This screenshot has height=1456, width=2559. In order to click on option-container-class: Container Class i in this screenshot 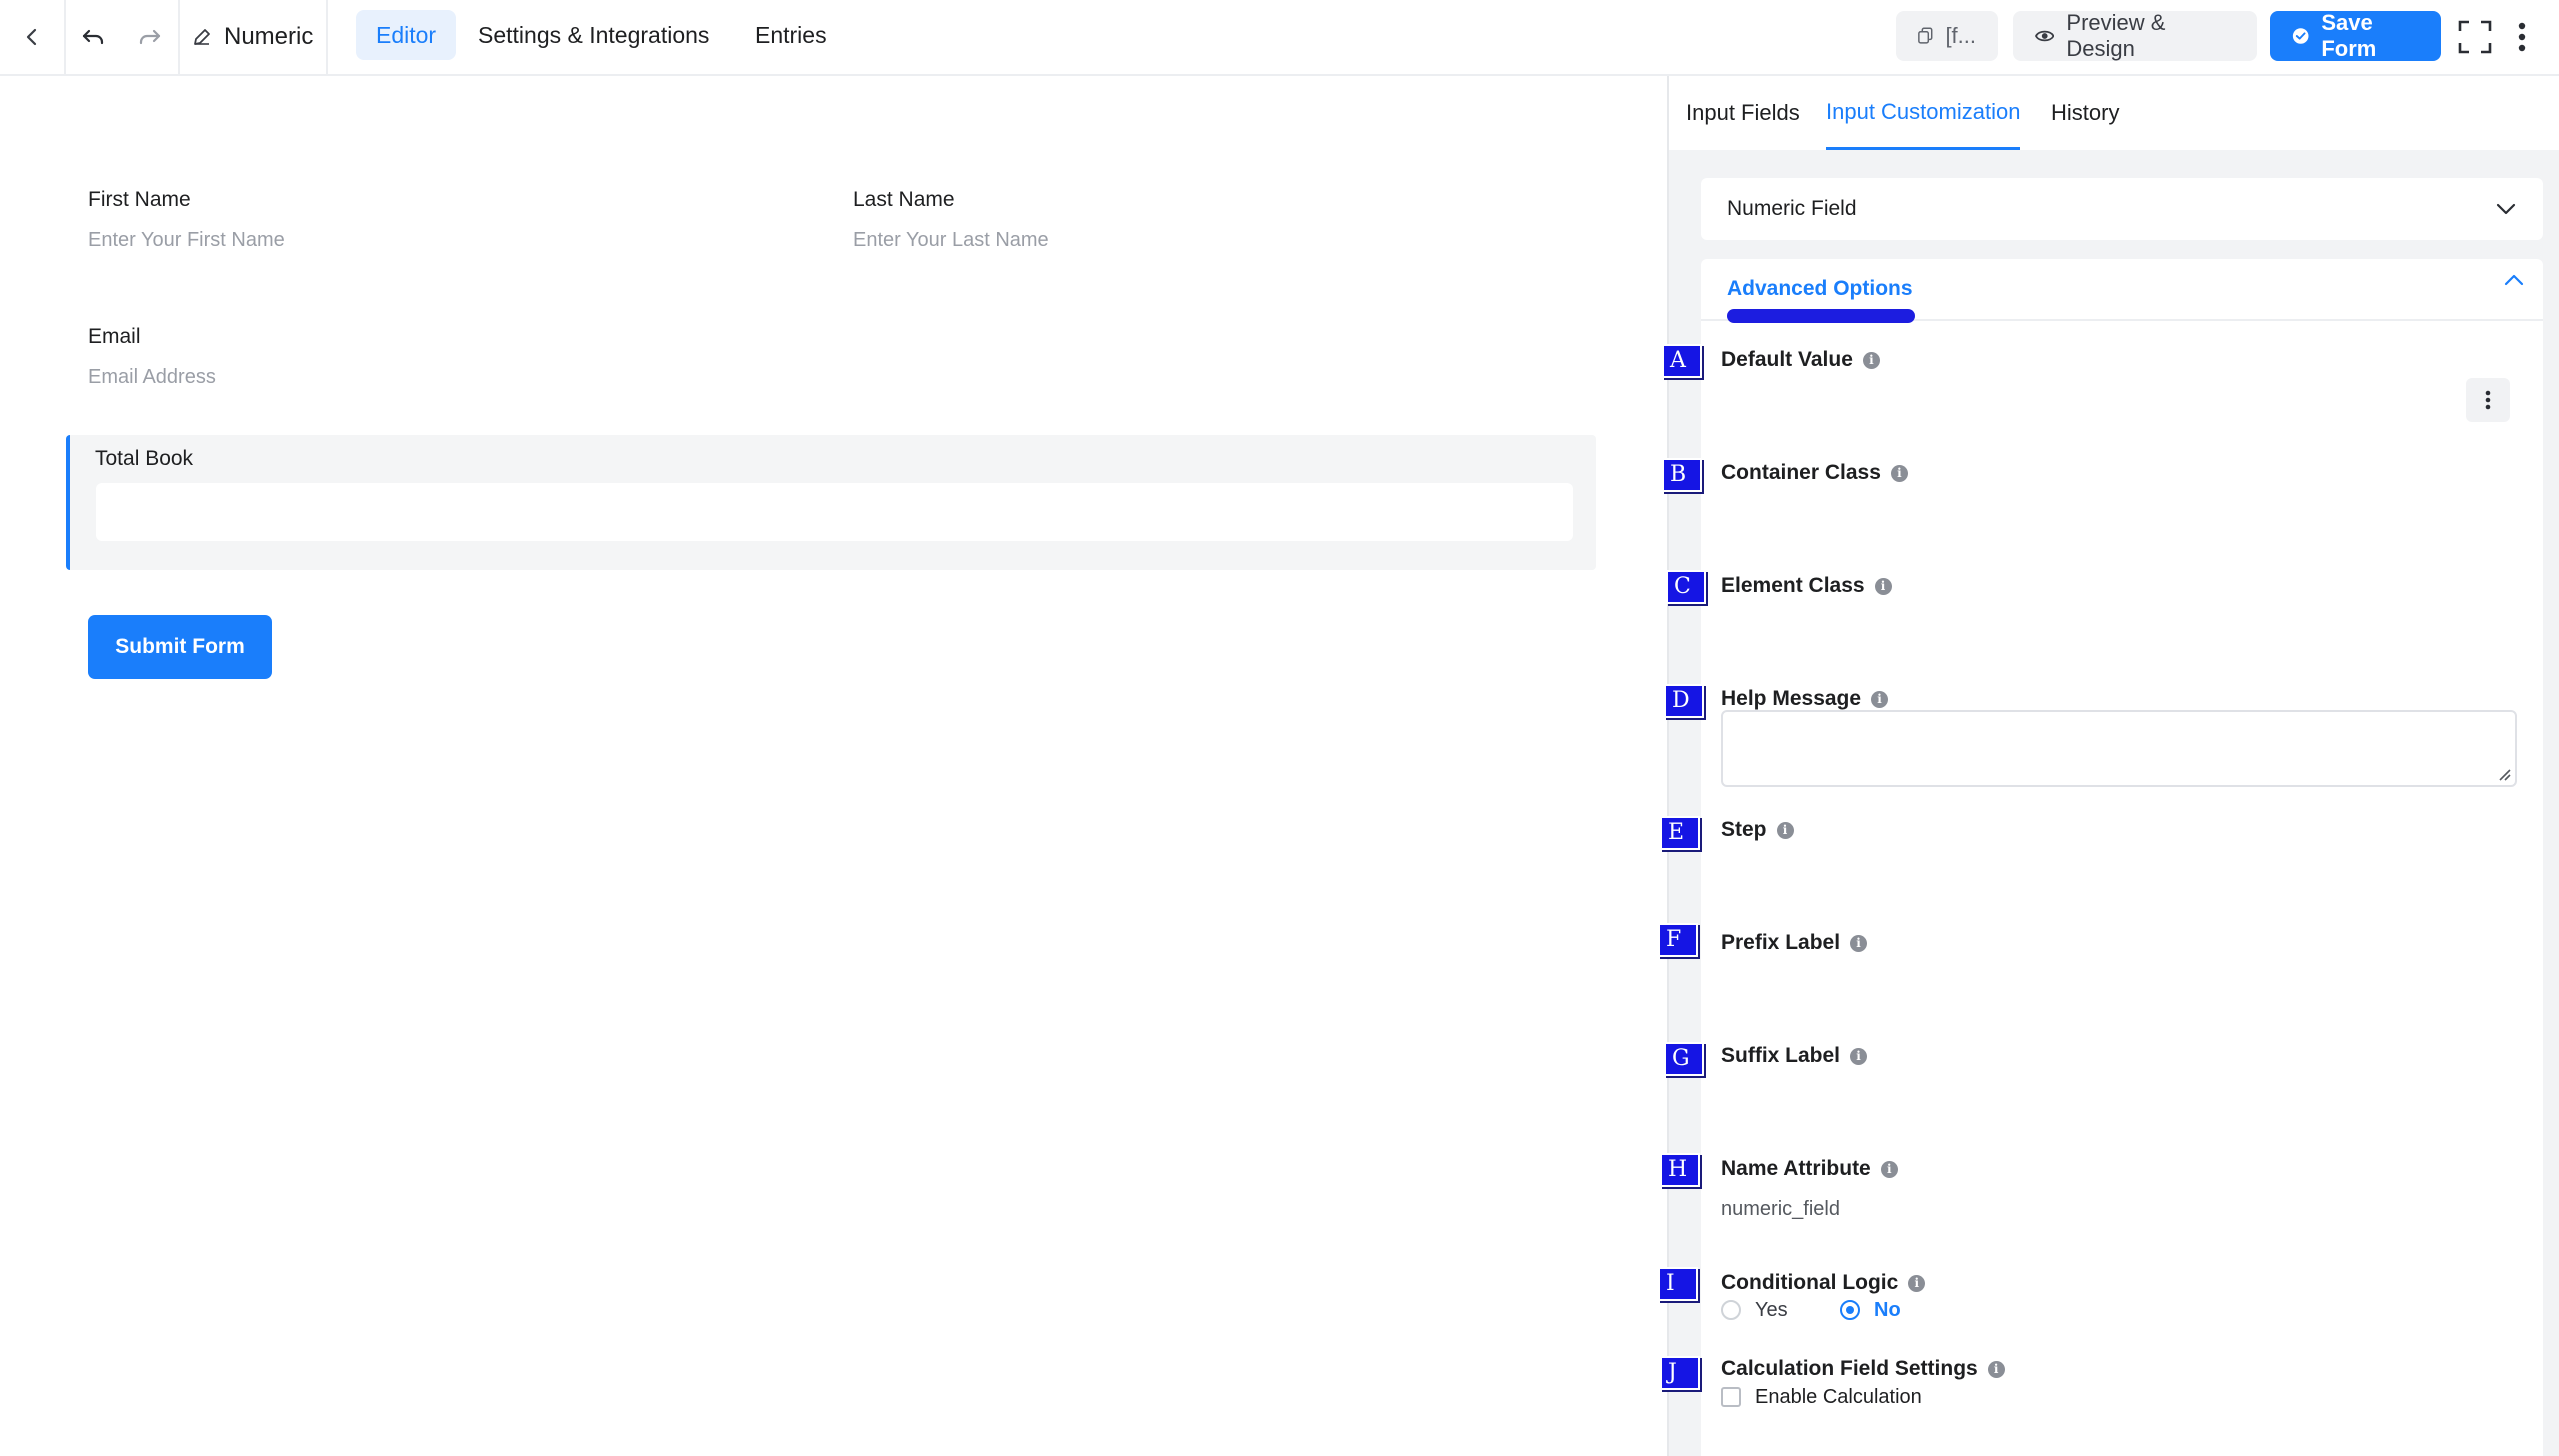, I will do `click(1814, 473)`.